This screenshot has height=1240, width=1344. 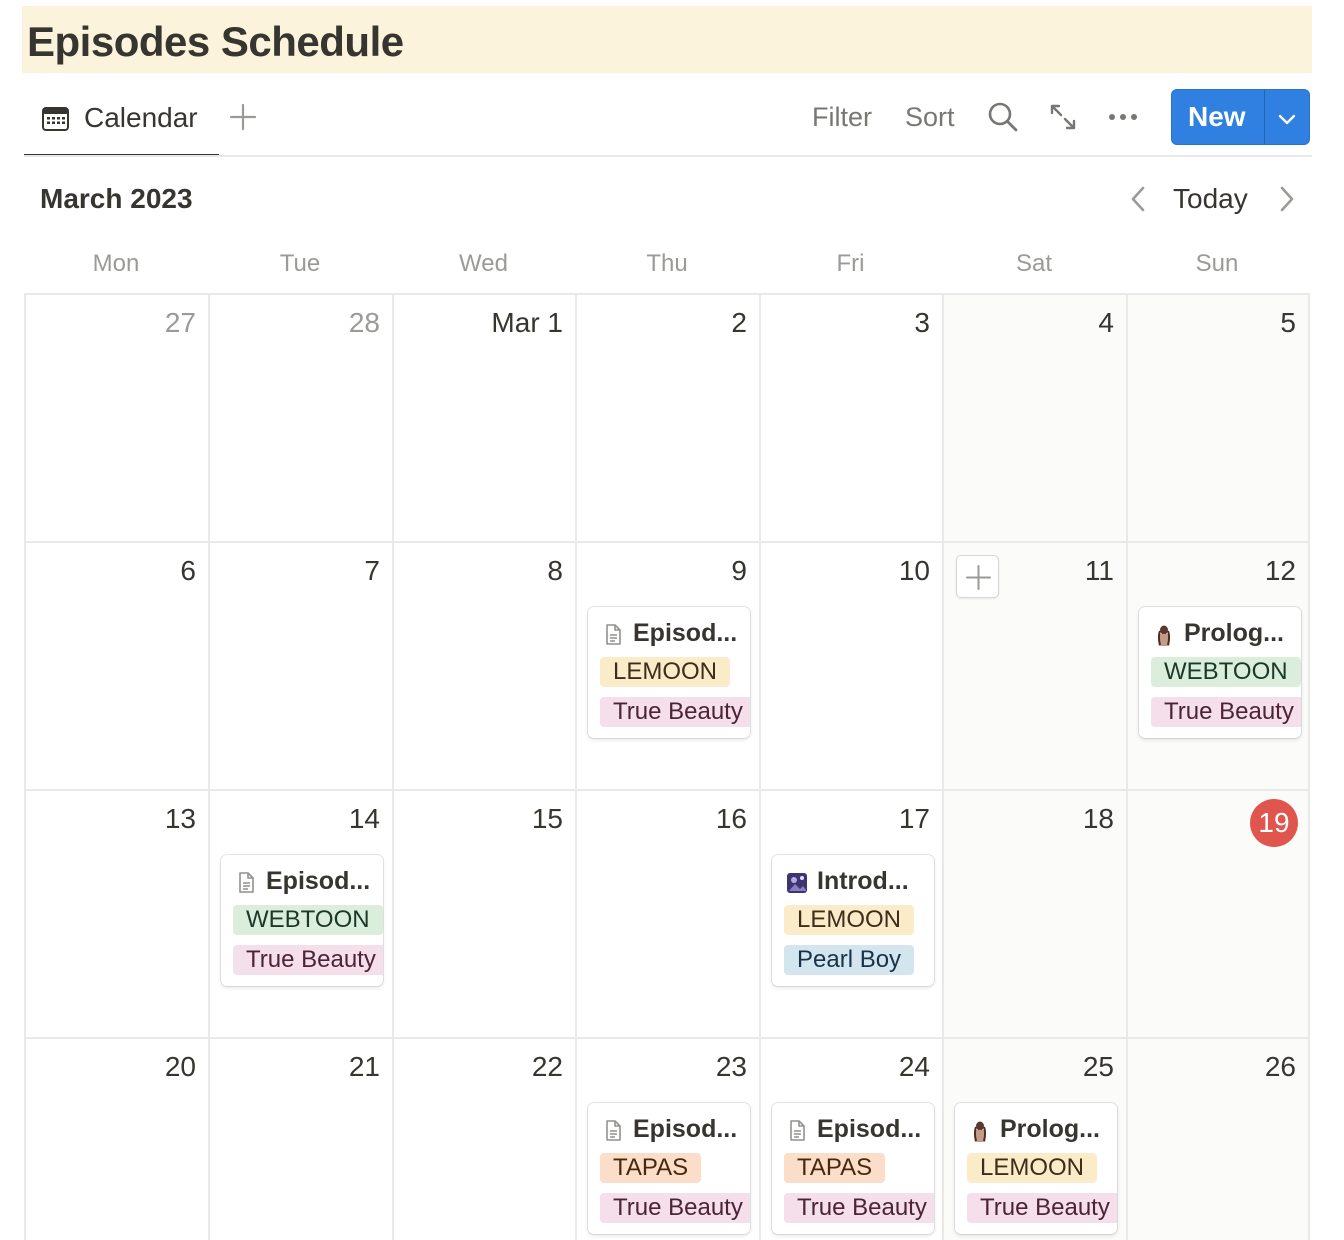 I want to click on calendar-day-cell: 13, so click(x=118, y=915).